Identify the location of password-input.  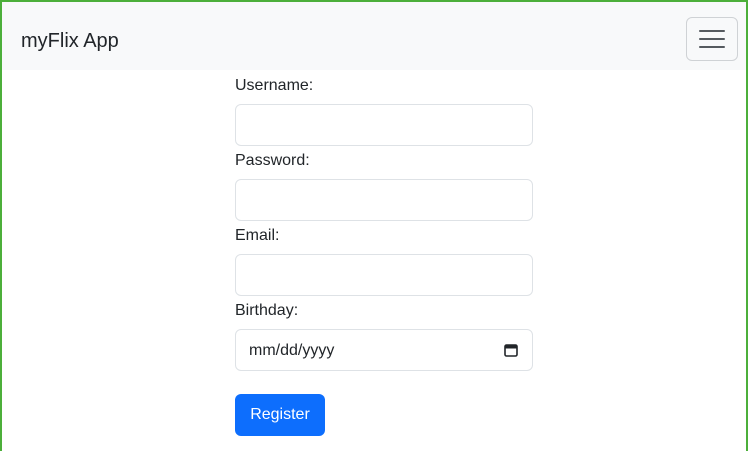
(384, 200).